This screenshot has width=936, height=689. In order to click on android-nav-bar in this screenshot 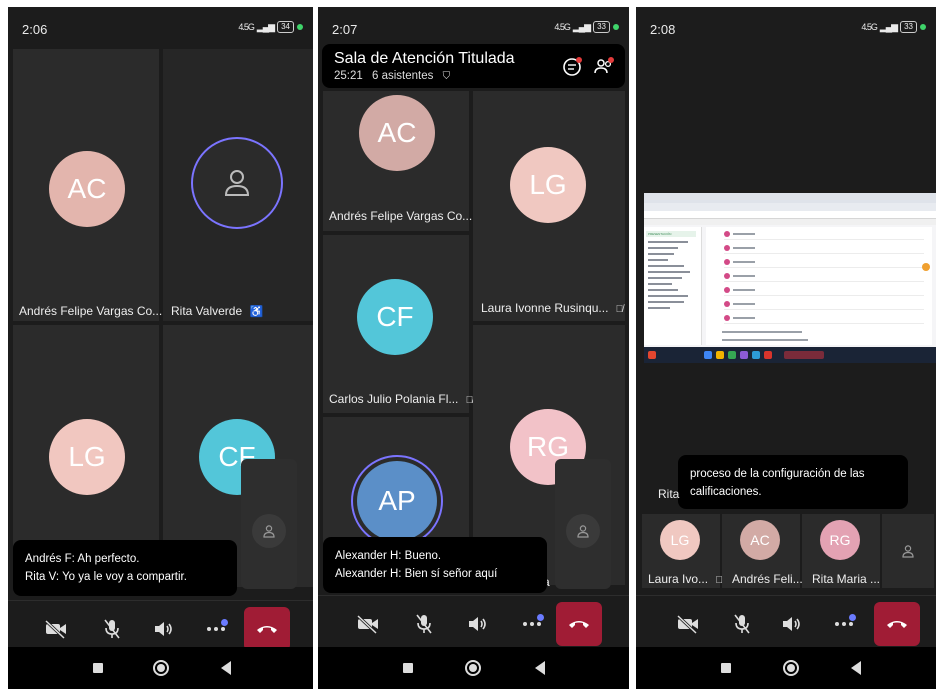, I will do `click(473, 668)`.